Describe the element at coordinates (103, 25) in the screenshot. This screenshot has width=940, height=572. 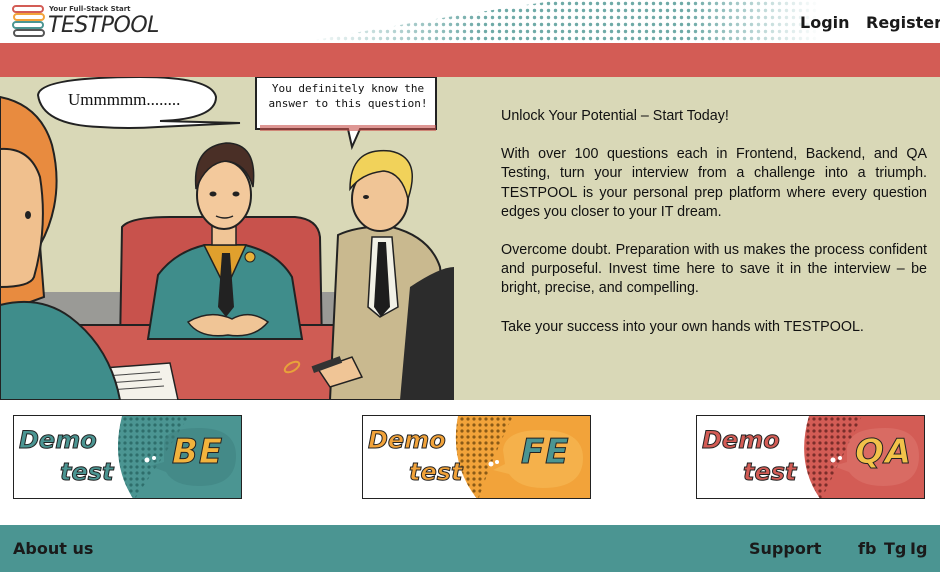
I see `logo-name: TESTPOOL` at that location.